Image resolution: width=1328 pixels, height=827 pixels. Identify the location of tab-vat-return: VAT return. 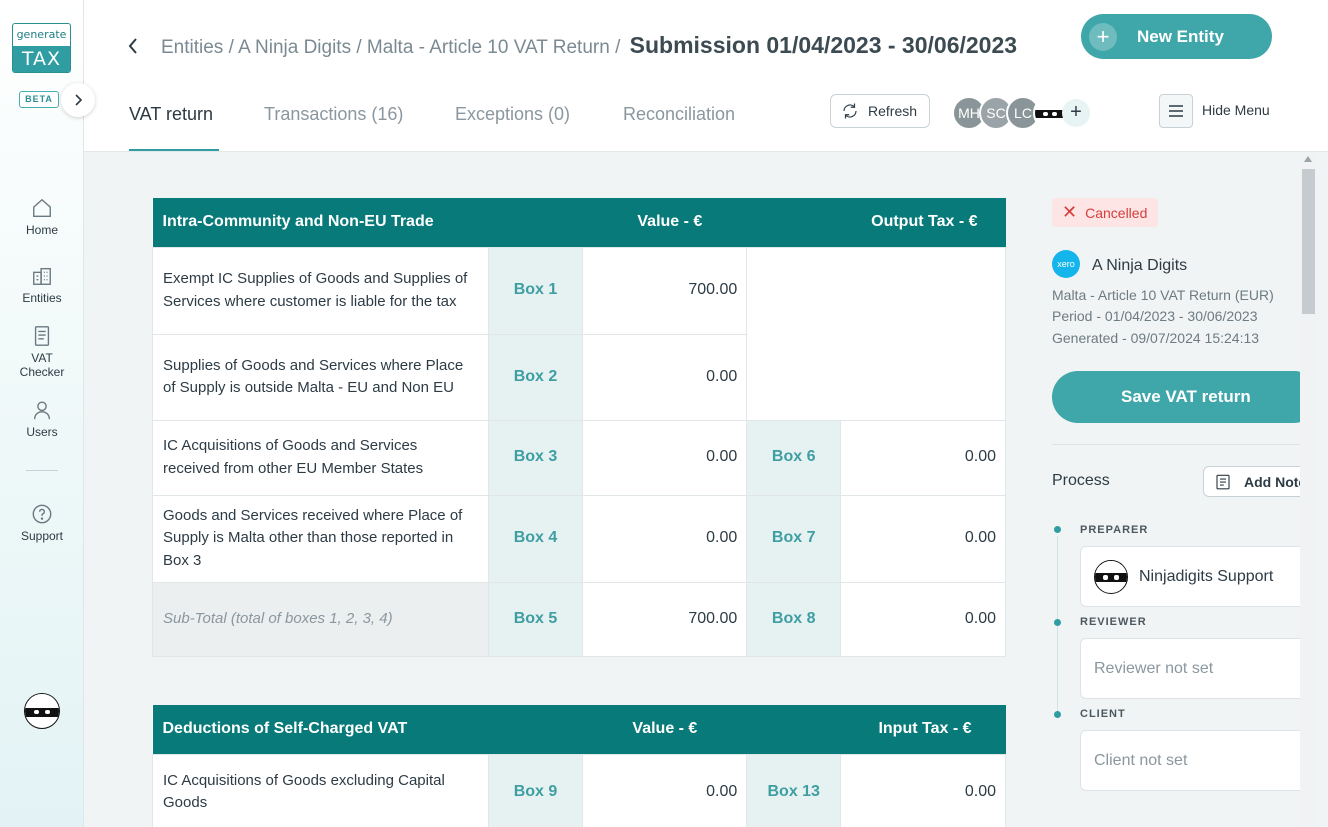
(171, 114).